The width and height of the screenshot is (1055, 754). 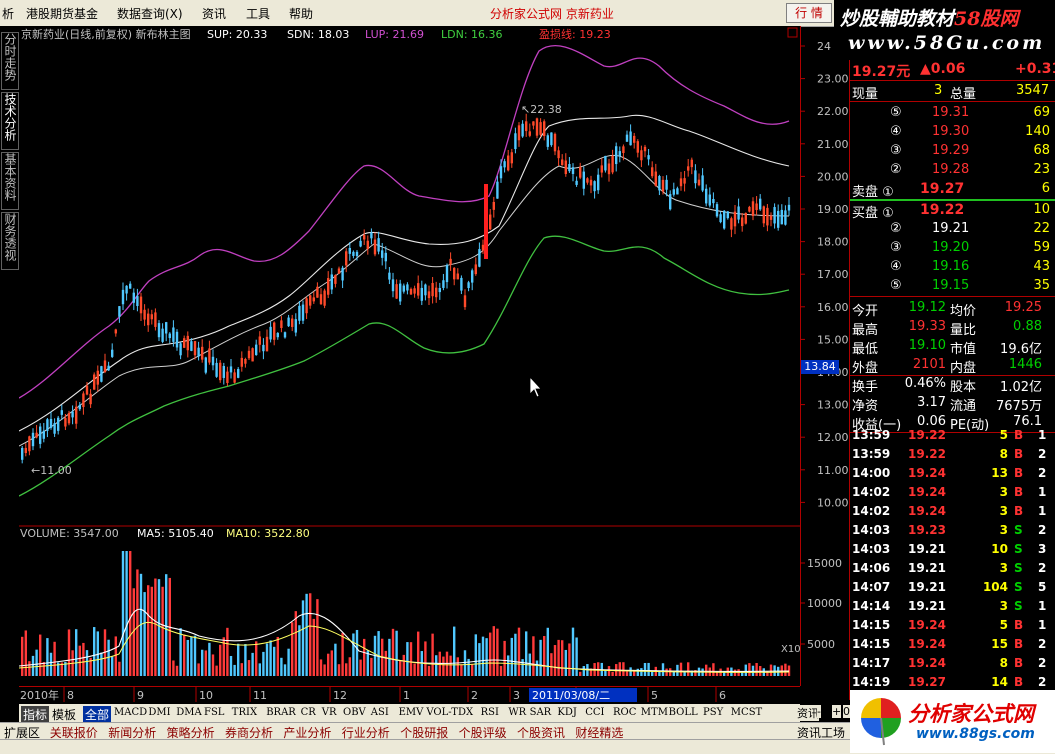 What do you see at coordinates (1019, 511) in the screenshot?
I see `tick-direction: B` at bounding box center [1019, 511].